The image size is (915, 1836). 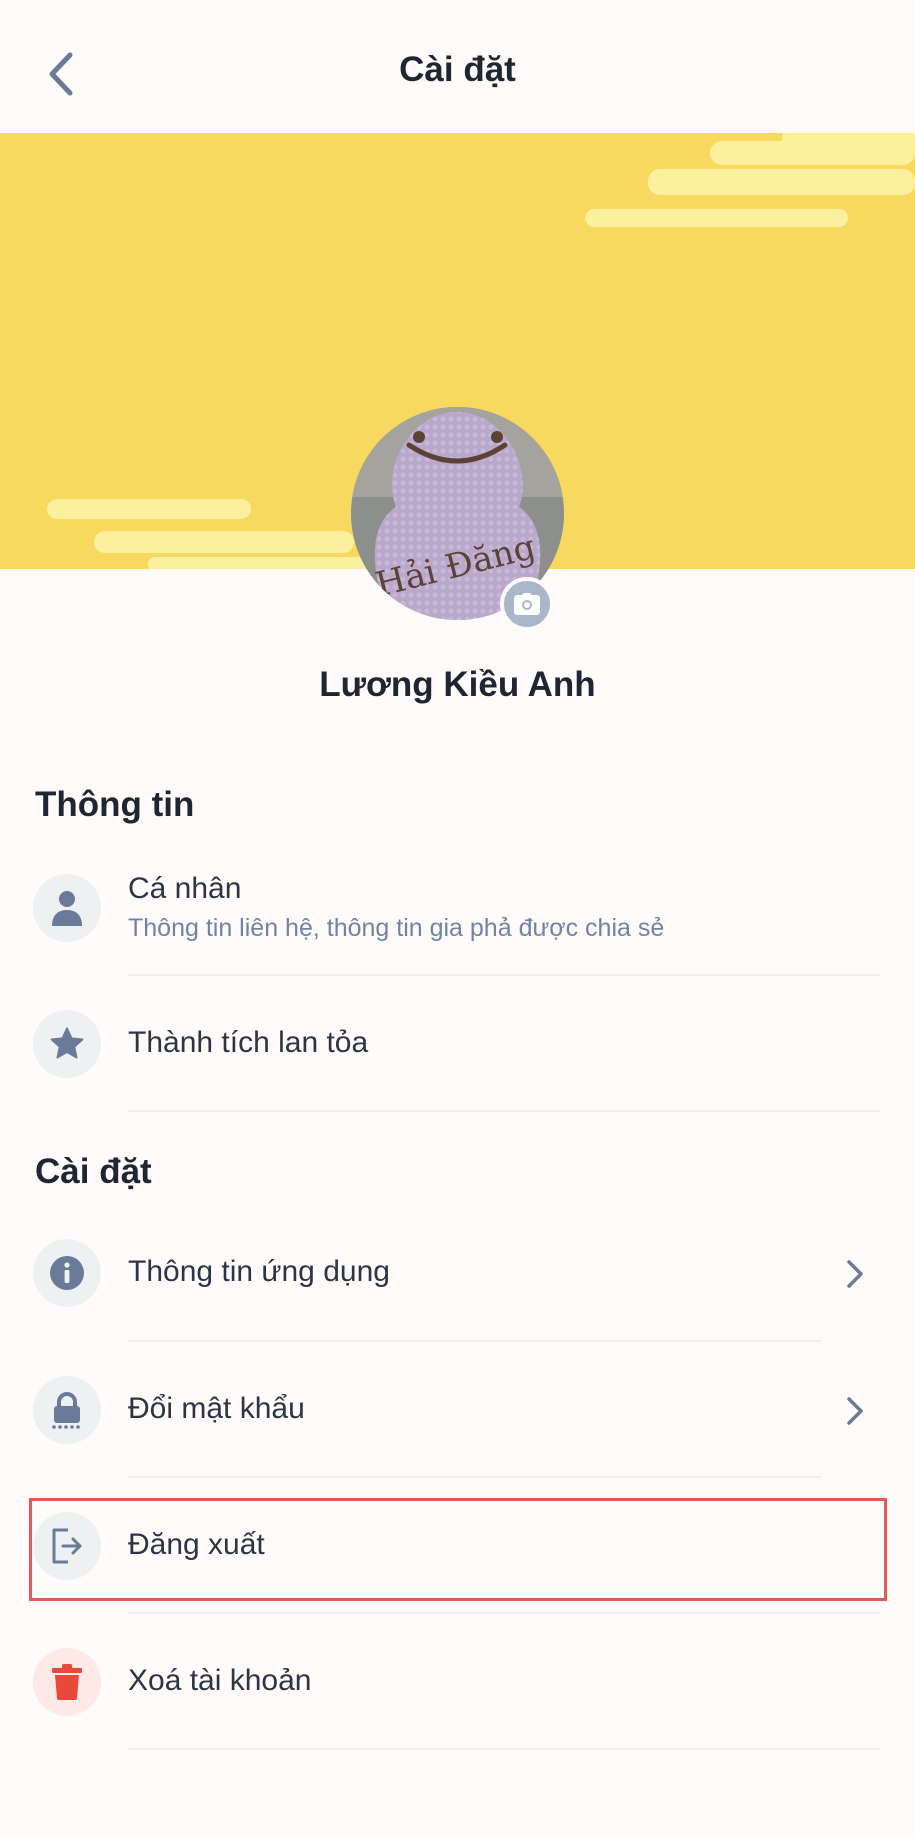 I want to click on menu-item-change-password: Đổi mật khẩu, so click(x=457, y=1411).